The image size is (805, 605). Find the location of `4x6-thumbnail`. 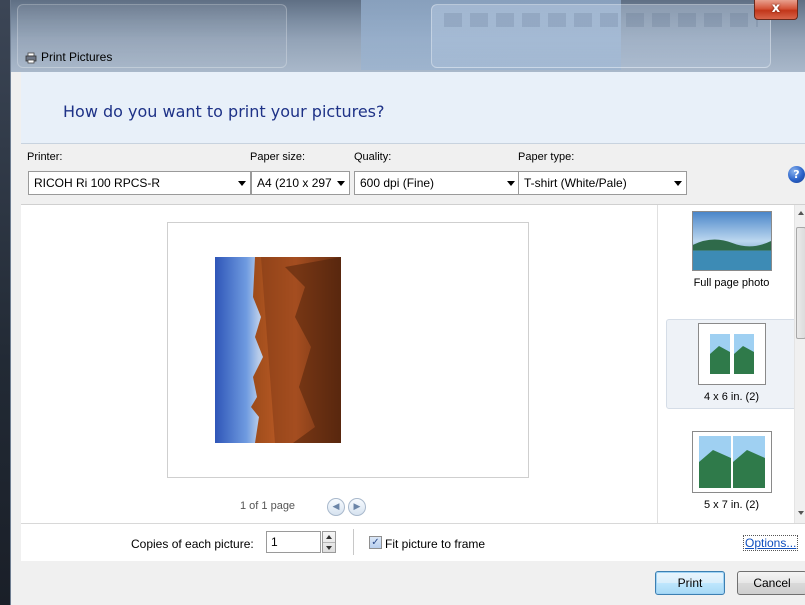

4x6-thumbnail is located at coordinates (731, 354).